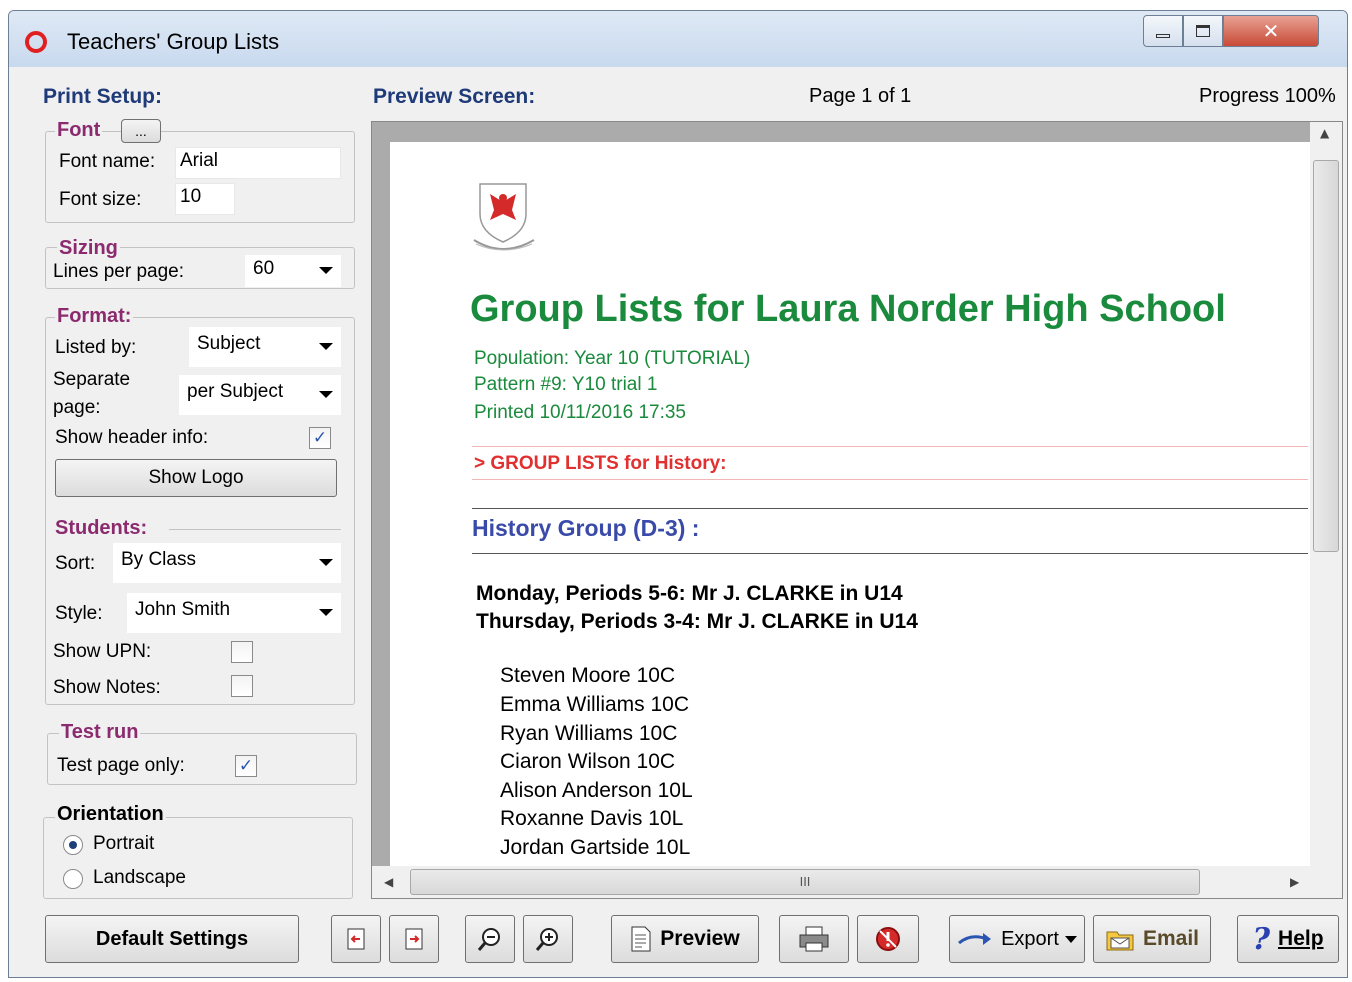 This screenshot has width=1352, height=982. I want to click on student-row: Ciaron Wilson 10C, so click(588, 761).